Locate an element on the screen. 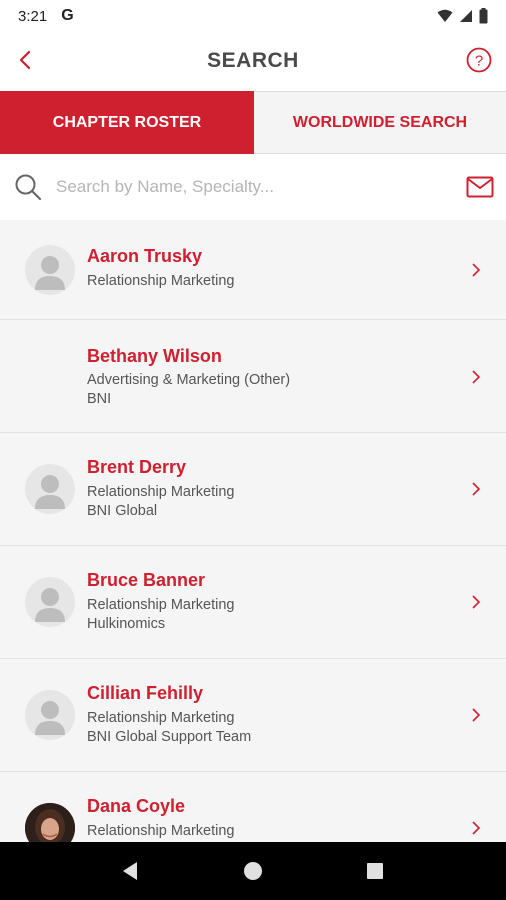  wifi-icon is located at coordinates (445, 15).